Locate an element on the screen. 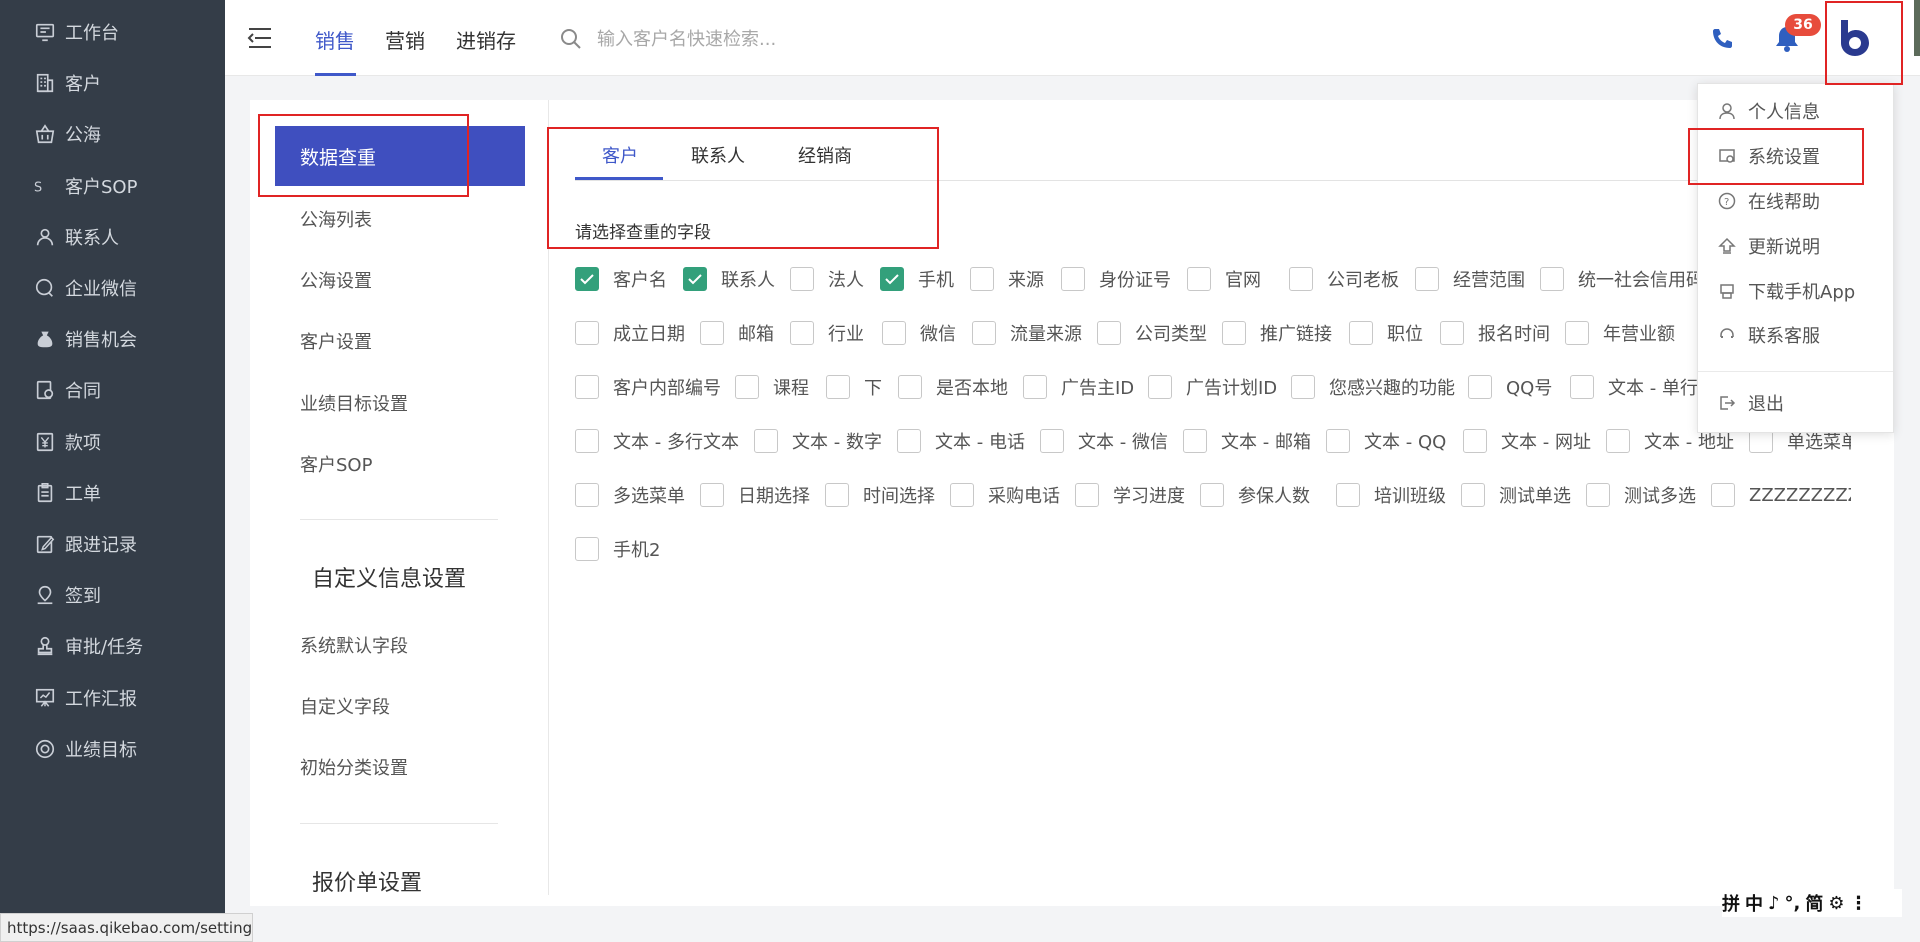 The height and width of the screenshot is (942, 1920). field-checkbox: 公司老板 is located at coordinates (1344, 279).